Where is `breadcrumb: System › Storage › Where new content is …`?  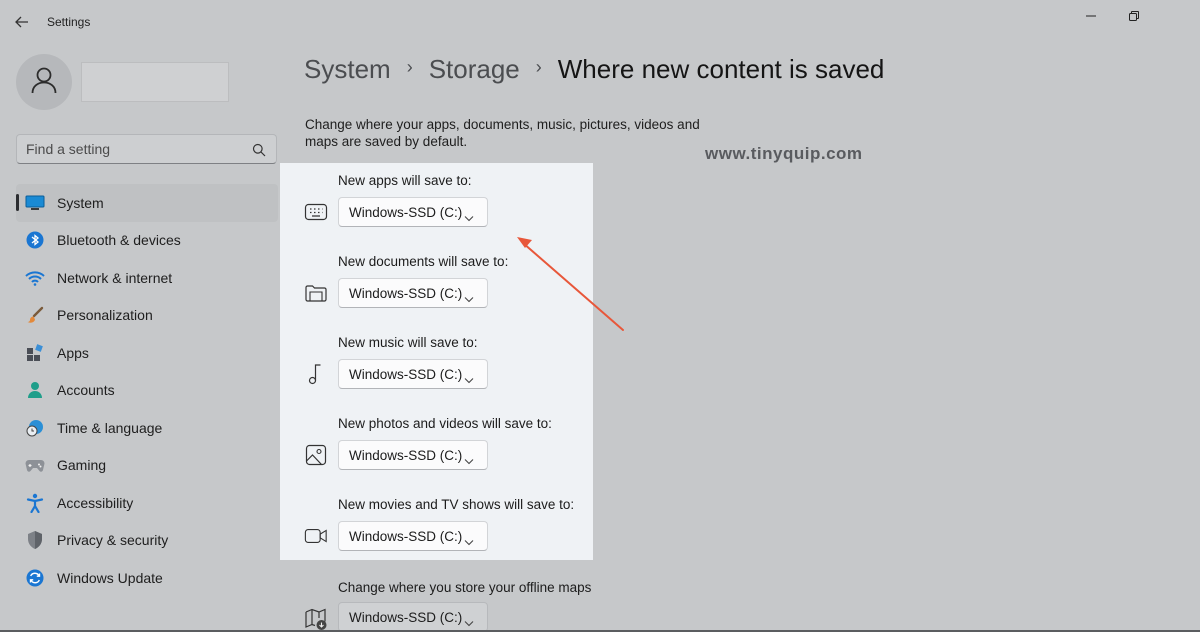
breadcrumb: System › Storage › Where new content is … is located at coordinates (594, 69).